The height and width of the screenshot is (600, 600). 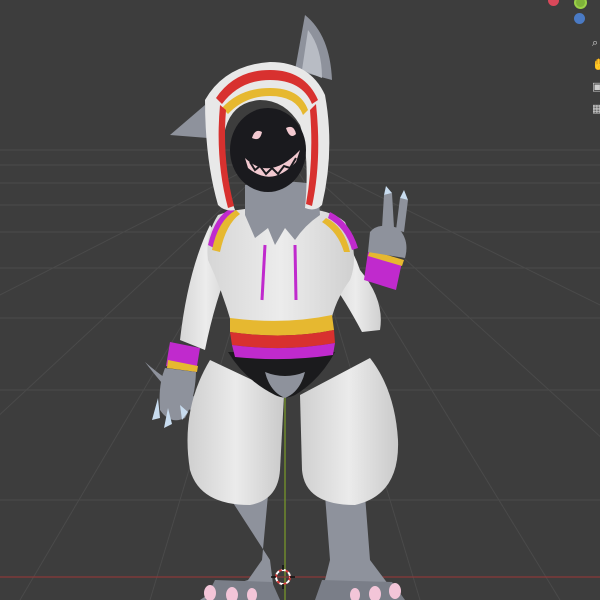 I want to click on right-leg, so click(x=360, y=547).